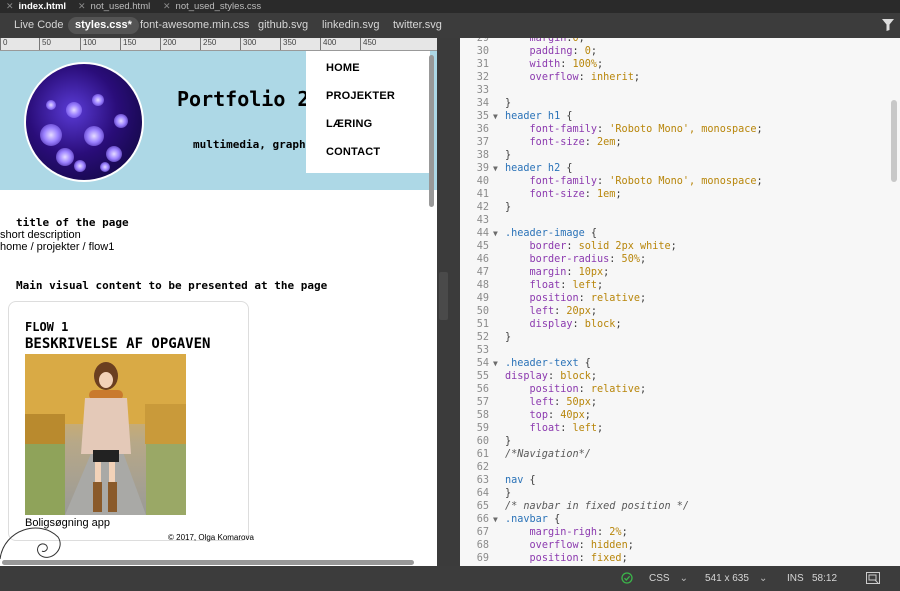 The width and height of the screenshot is (900, 591). Describe the element at coordinates (680, 441) in the screenshot. I see `code-line: 60}` at that location.